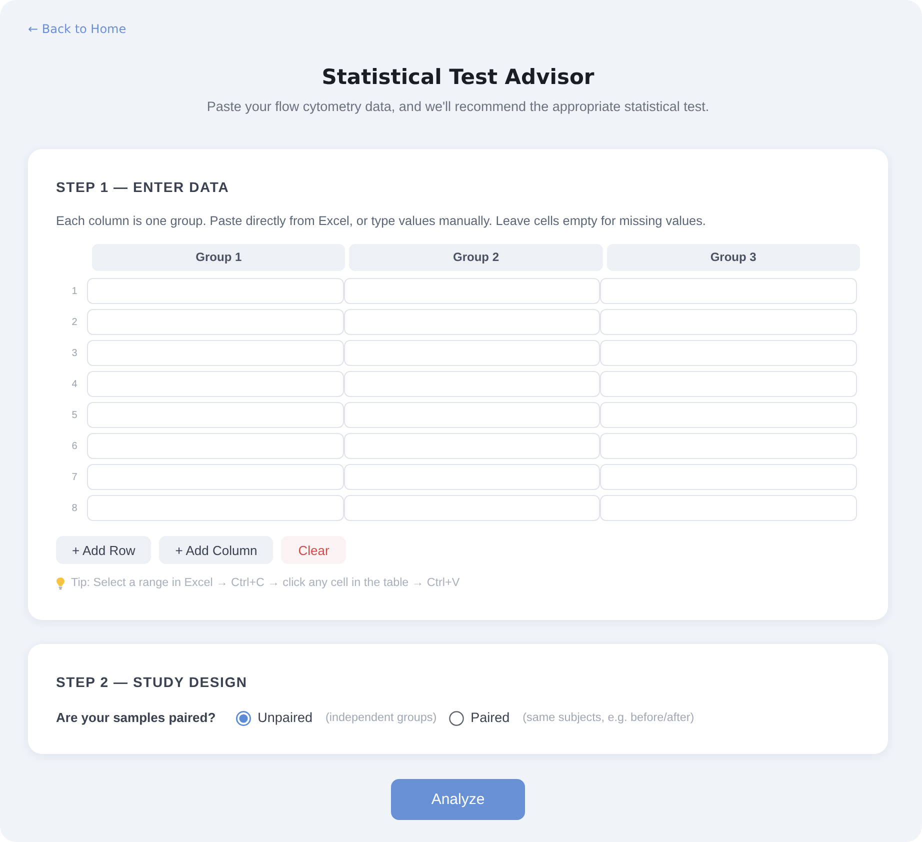 The height and width of the screenshot is (842, 922). I want to click on clear-button: Clear, so click(313, 550).